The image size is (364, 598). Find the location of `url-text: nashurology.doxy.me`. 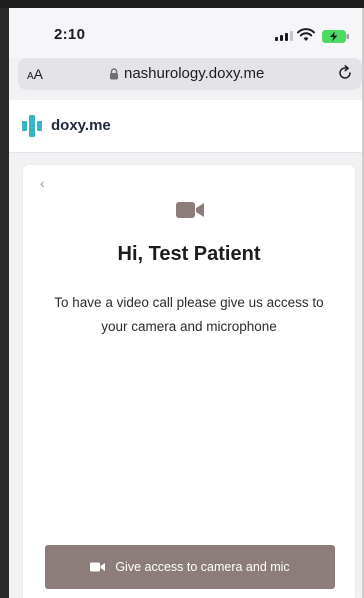

url-text: nashurology.doxy.me is located at coordinates (194, 73).